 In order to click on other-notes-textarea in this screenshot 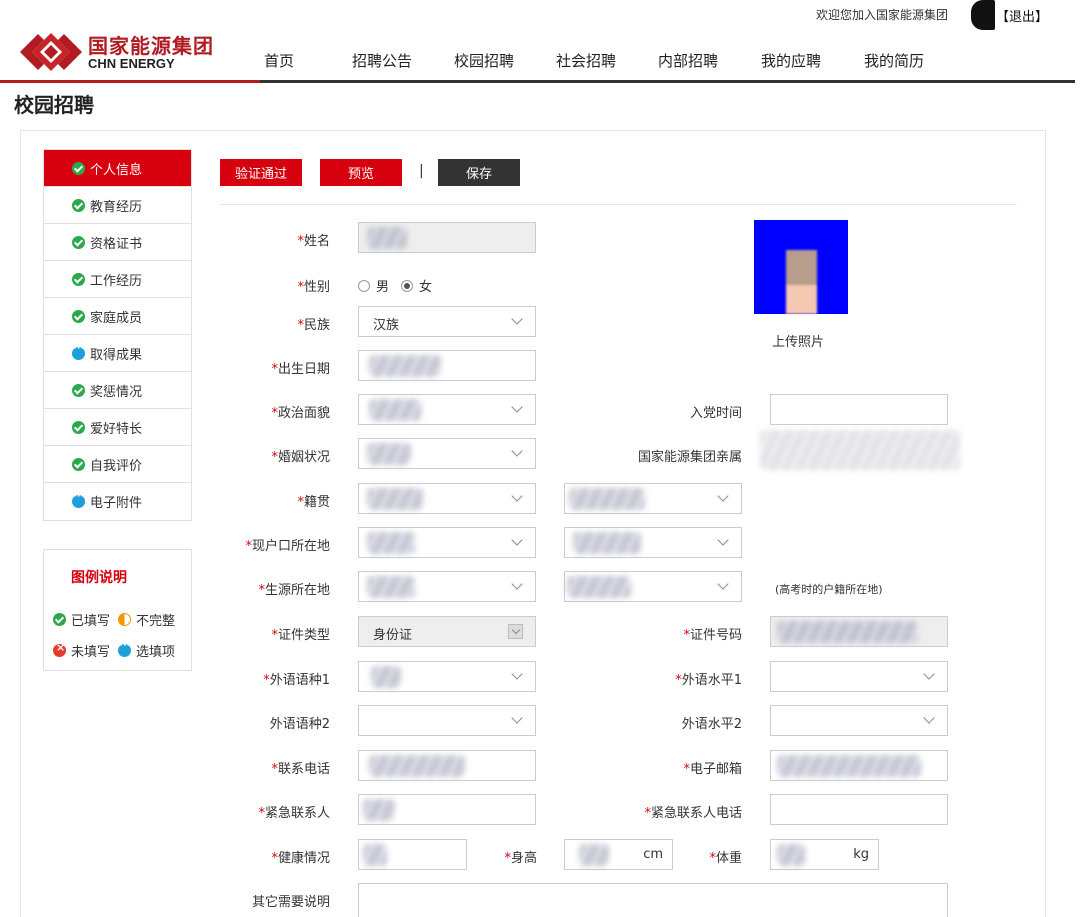, I will do `click(653, 900)`.